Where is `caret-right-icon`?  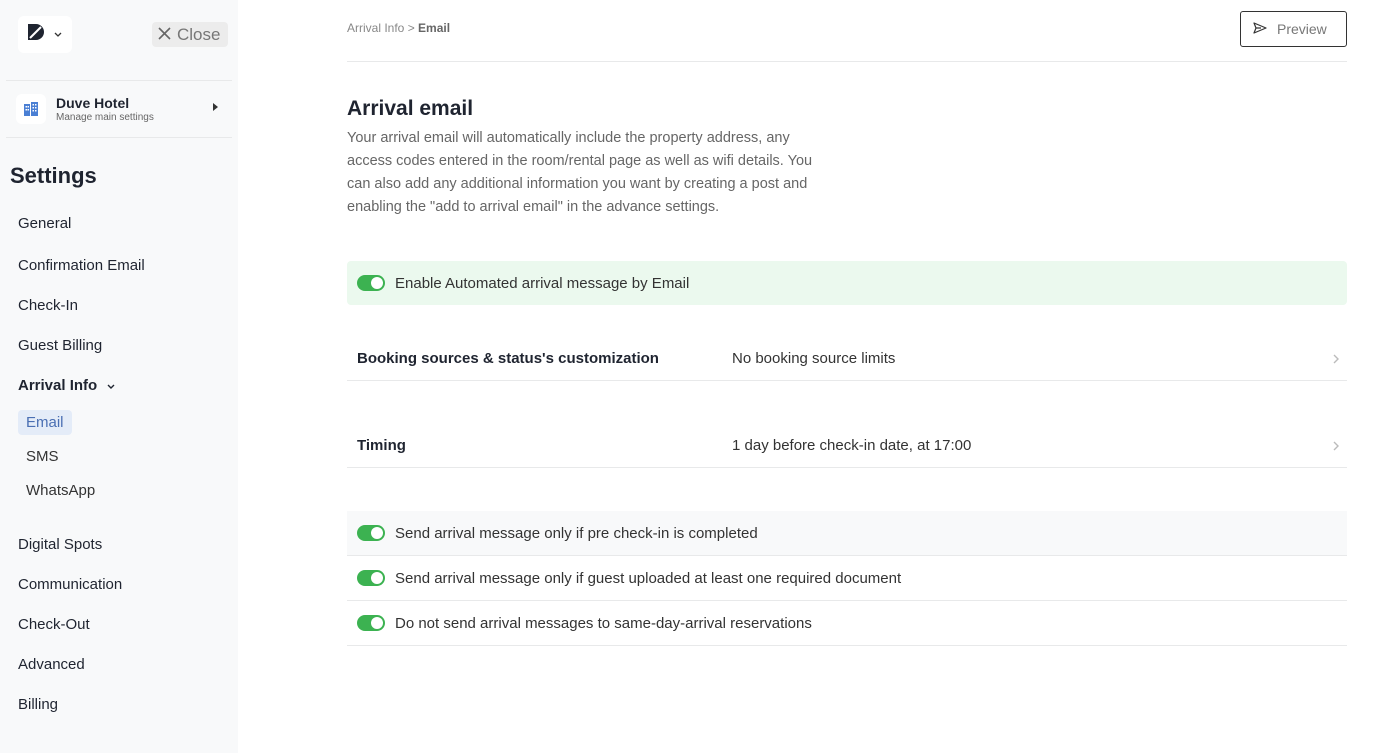
caret-right-icon is located at coordinates (215, 108).